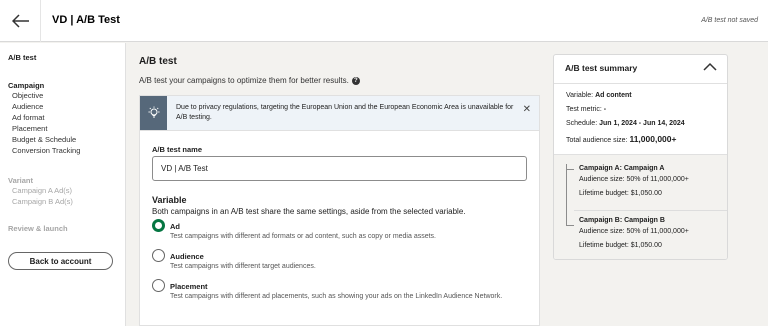  Describe the element at coordinates (582, 123) in the screenshot. I see `summary-schedule-label: Schedule:` at that location.